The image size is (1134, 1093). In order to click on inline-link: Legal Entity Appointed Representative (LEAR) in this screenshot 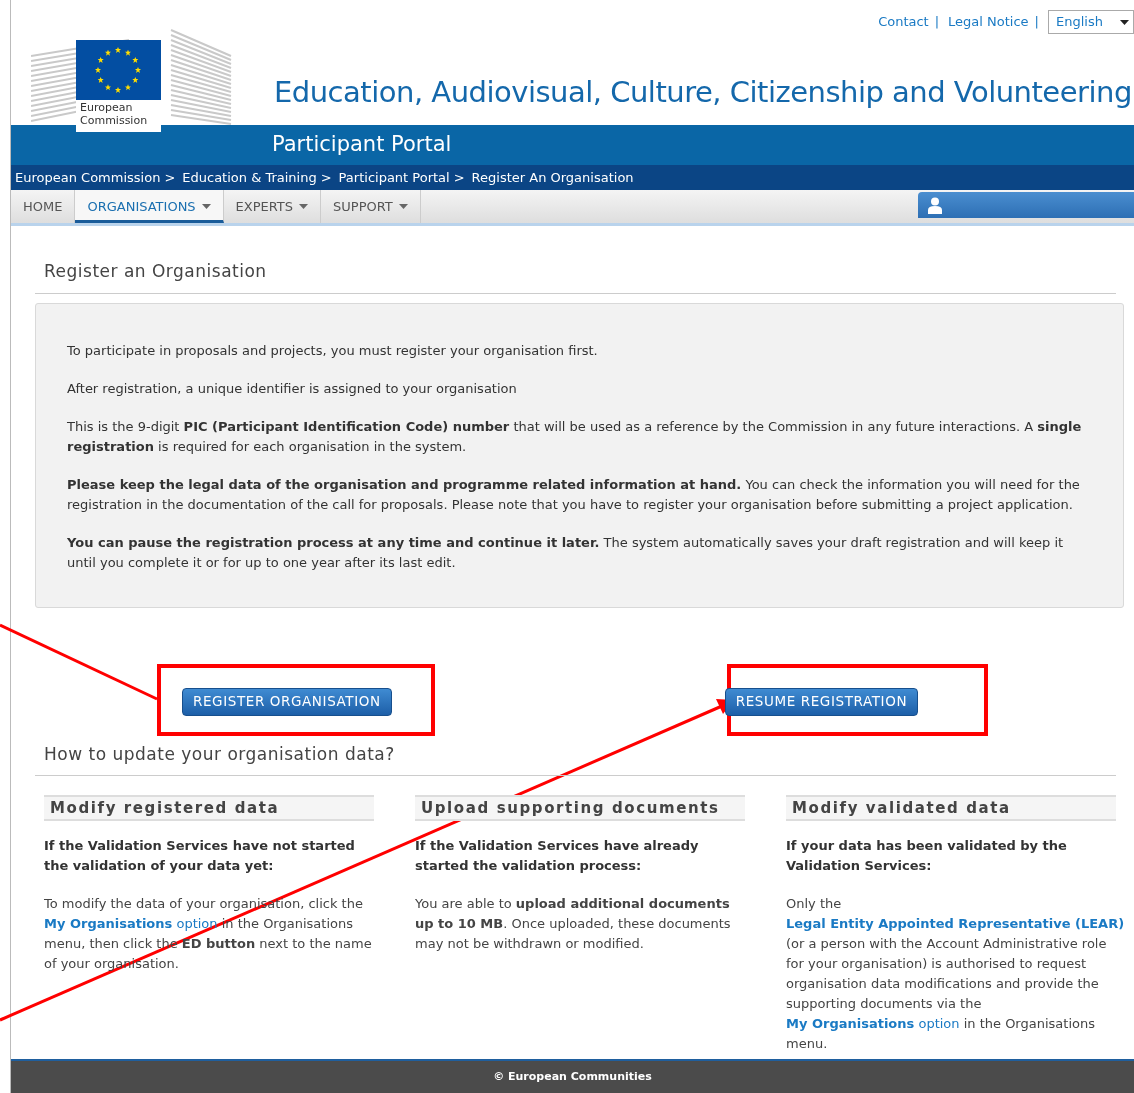, I will do `click(955, 923)`.